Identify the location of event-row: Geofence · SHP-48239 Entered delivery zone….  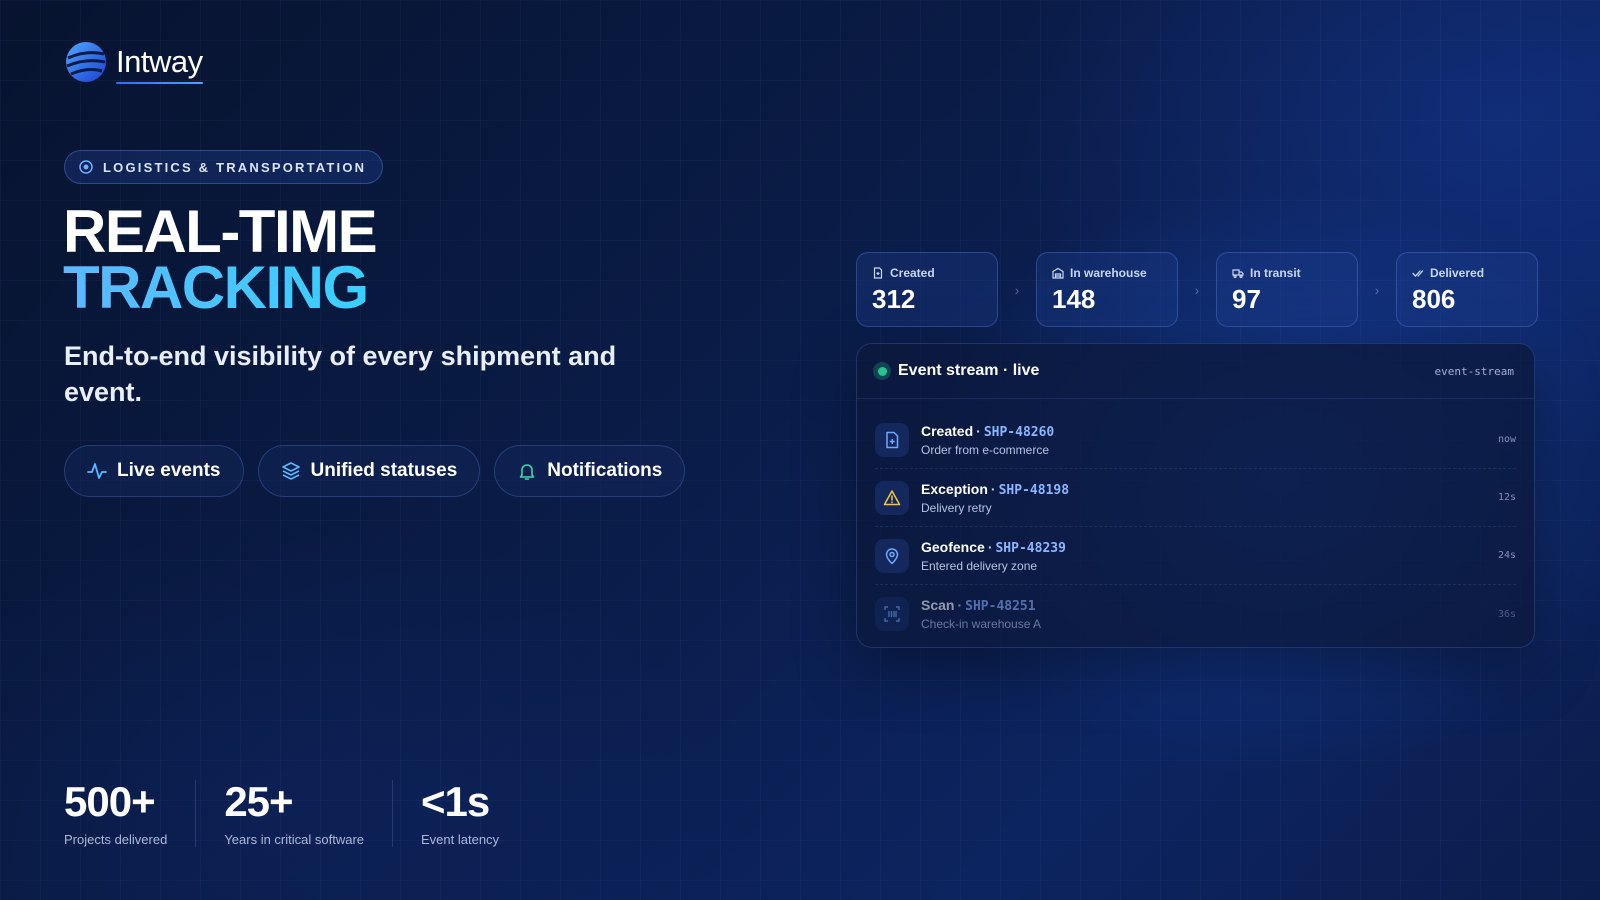
(1195, 556).